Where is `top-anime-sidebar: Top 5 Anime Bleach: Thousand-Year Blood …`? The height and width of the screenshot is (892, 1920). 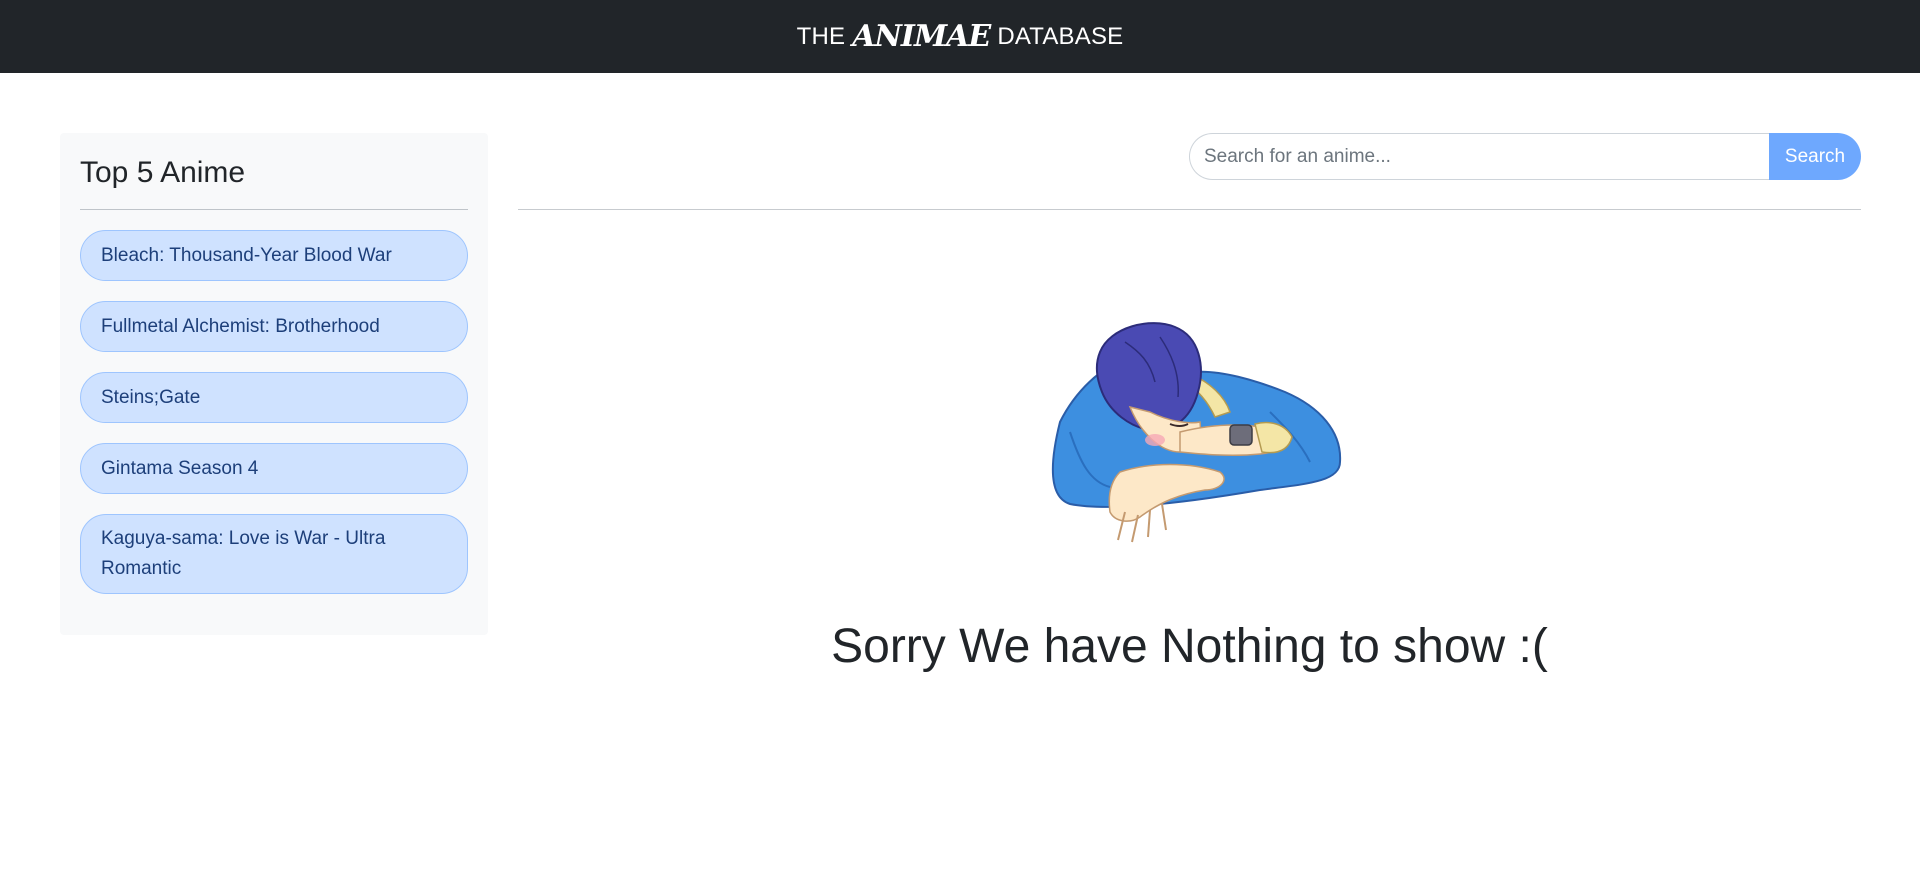
top-anime-sidebar: Top 5 Anime Bleach: Thousand-Year Blood … is located at coordinates (274, 384).